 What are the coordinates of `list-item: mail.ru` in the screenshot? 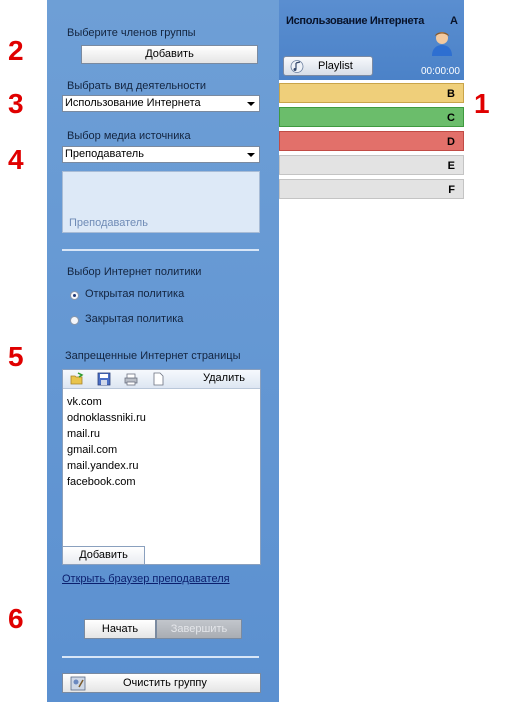 It's located at (106, 434).